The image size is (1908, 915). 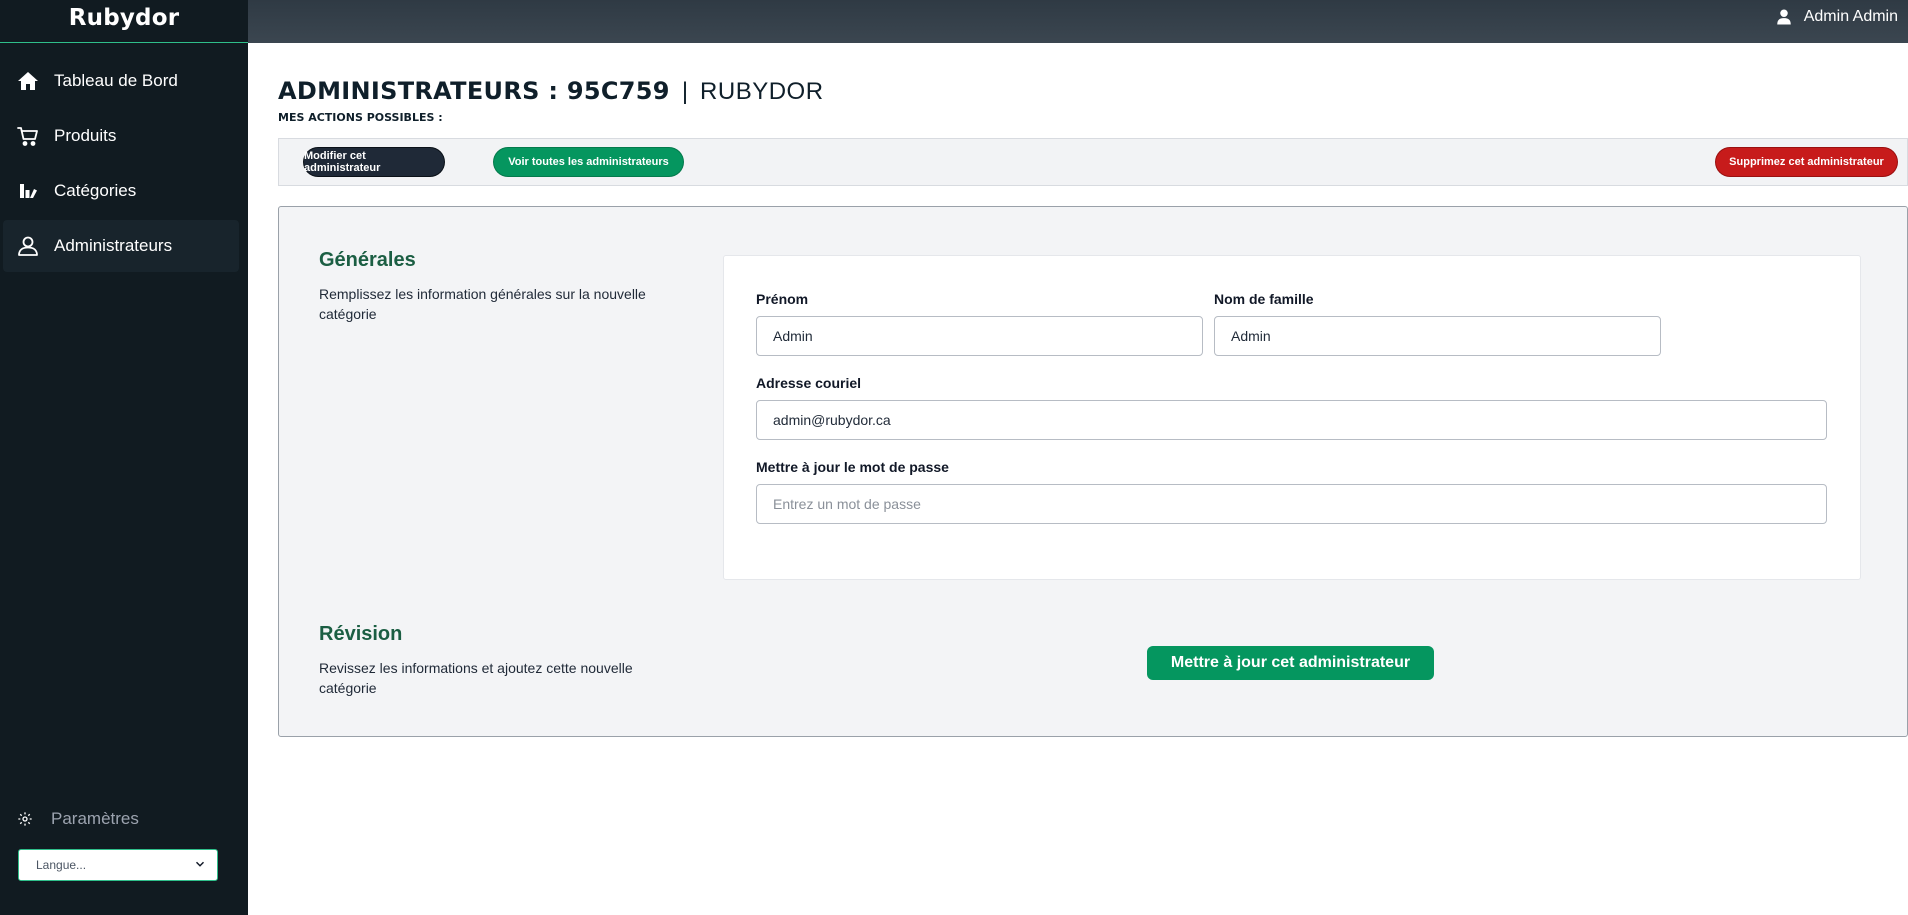 I want to click on user-menu: Admin Admin, so click(x=1836, y=17).